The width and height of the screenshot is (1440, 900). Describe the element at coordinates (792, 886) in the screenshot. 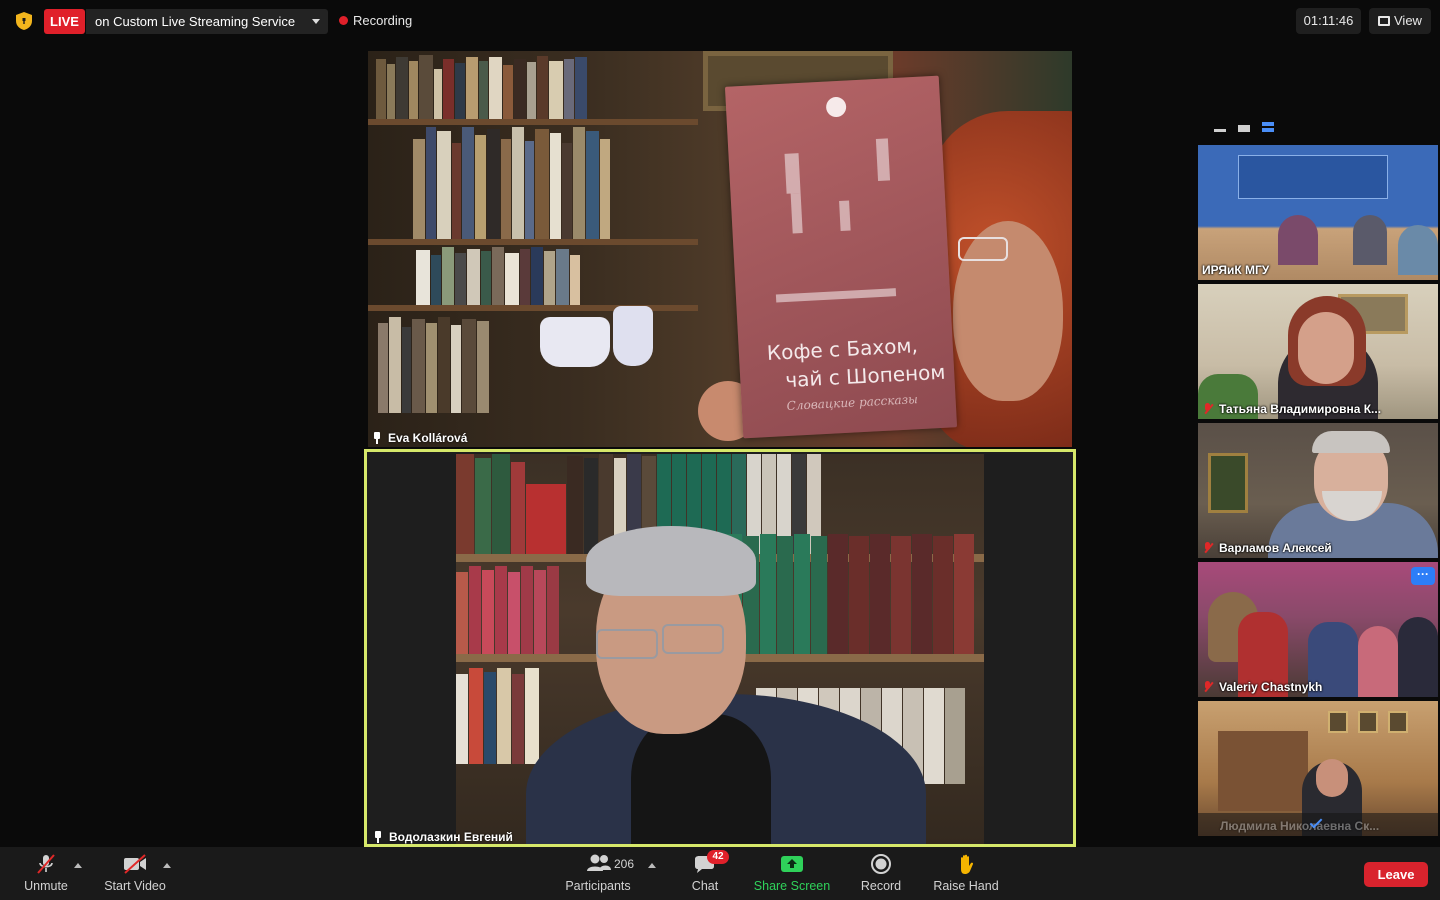

I see `share-screen-label: Share Screen` at that location.